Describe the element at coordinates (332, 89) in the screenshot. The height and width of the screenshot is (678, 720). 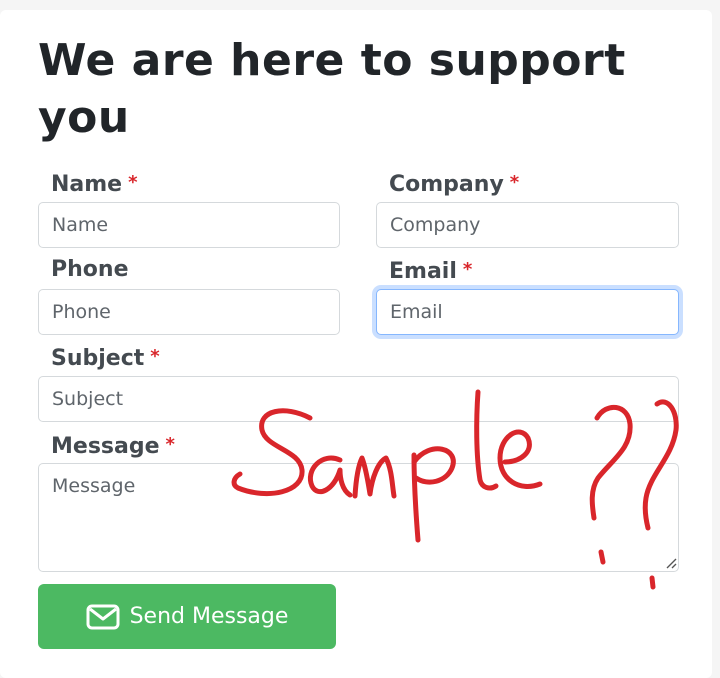
I see `page-title: We are here to support you` at that location.